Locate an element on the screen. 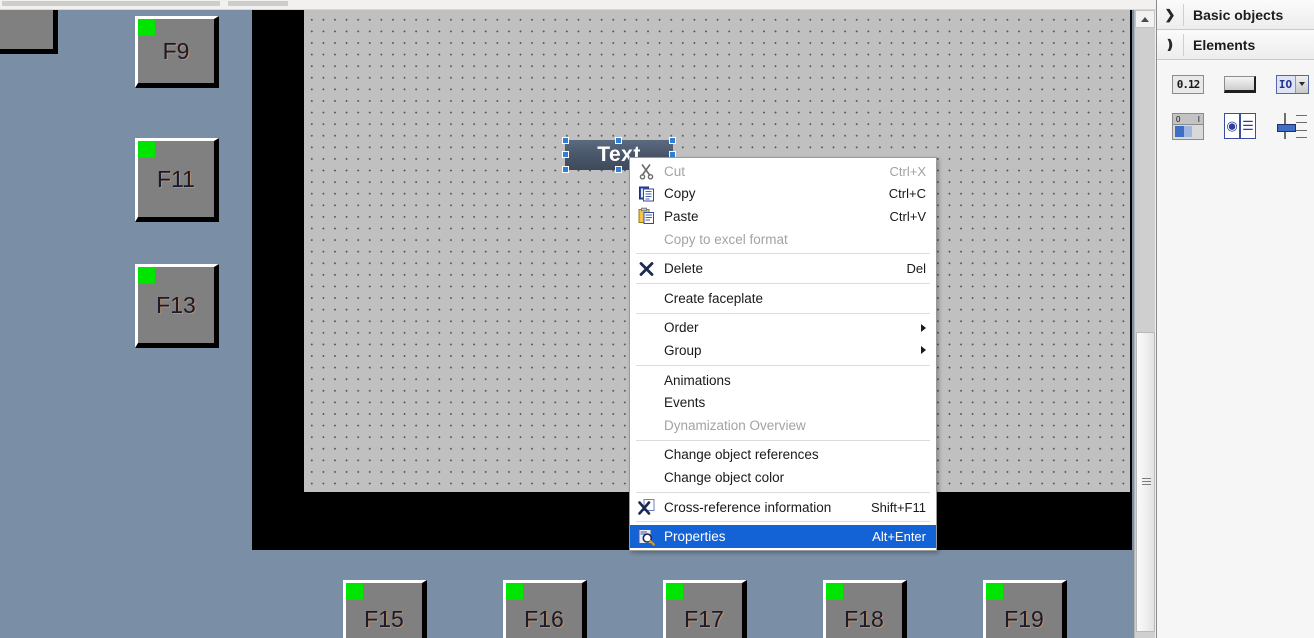  menu-item-label: Copy is located at coordinates (680, 194).